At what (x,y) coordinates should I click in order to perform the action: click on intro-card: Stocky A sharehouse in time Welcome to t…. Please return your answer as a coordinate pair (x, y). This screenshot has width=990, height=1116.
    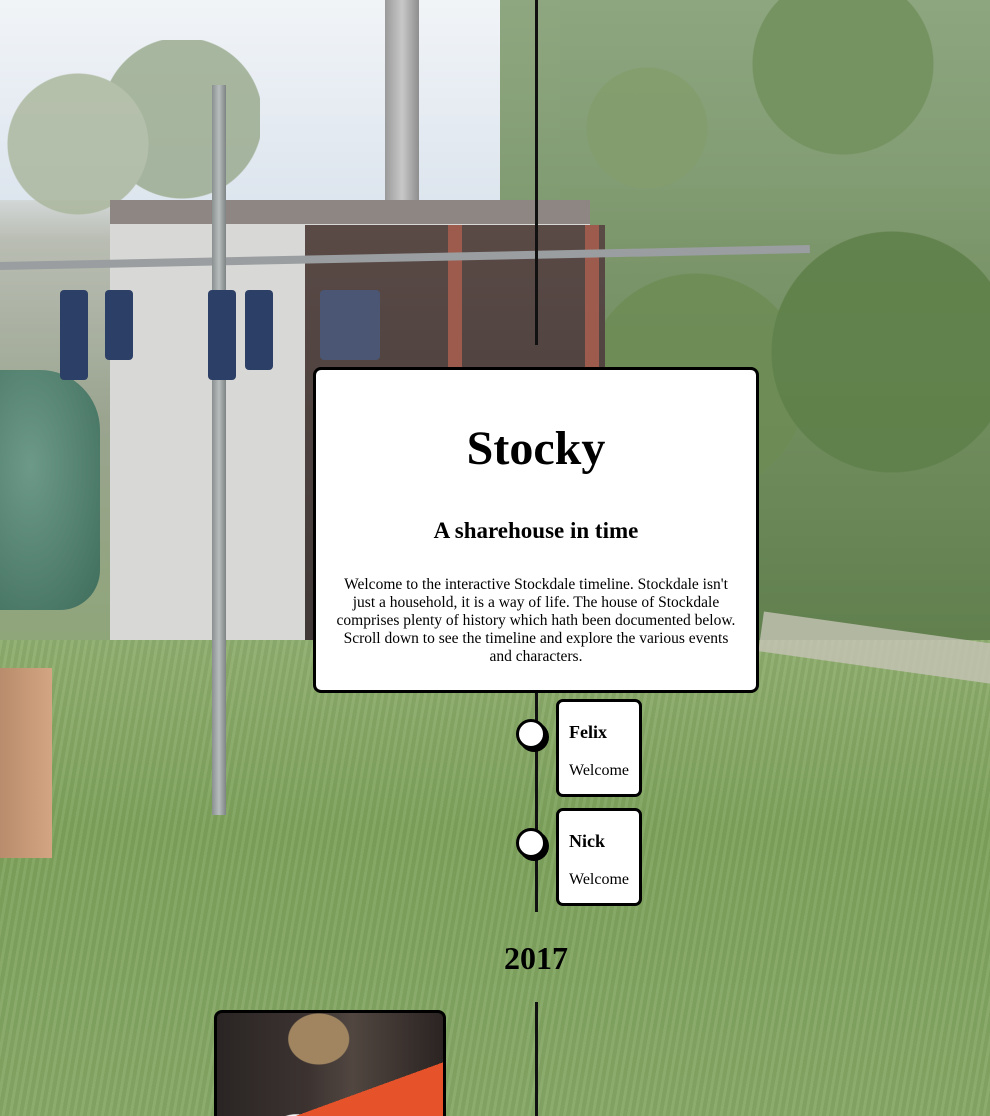
    Looking at the image, I should click on (536, 530).